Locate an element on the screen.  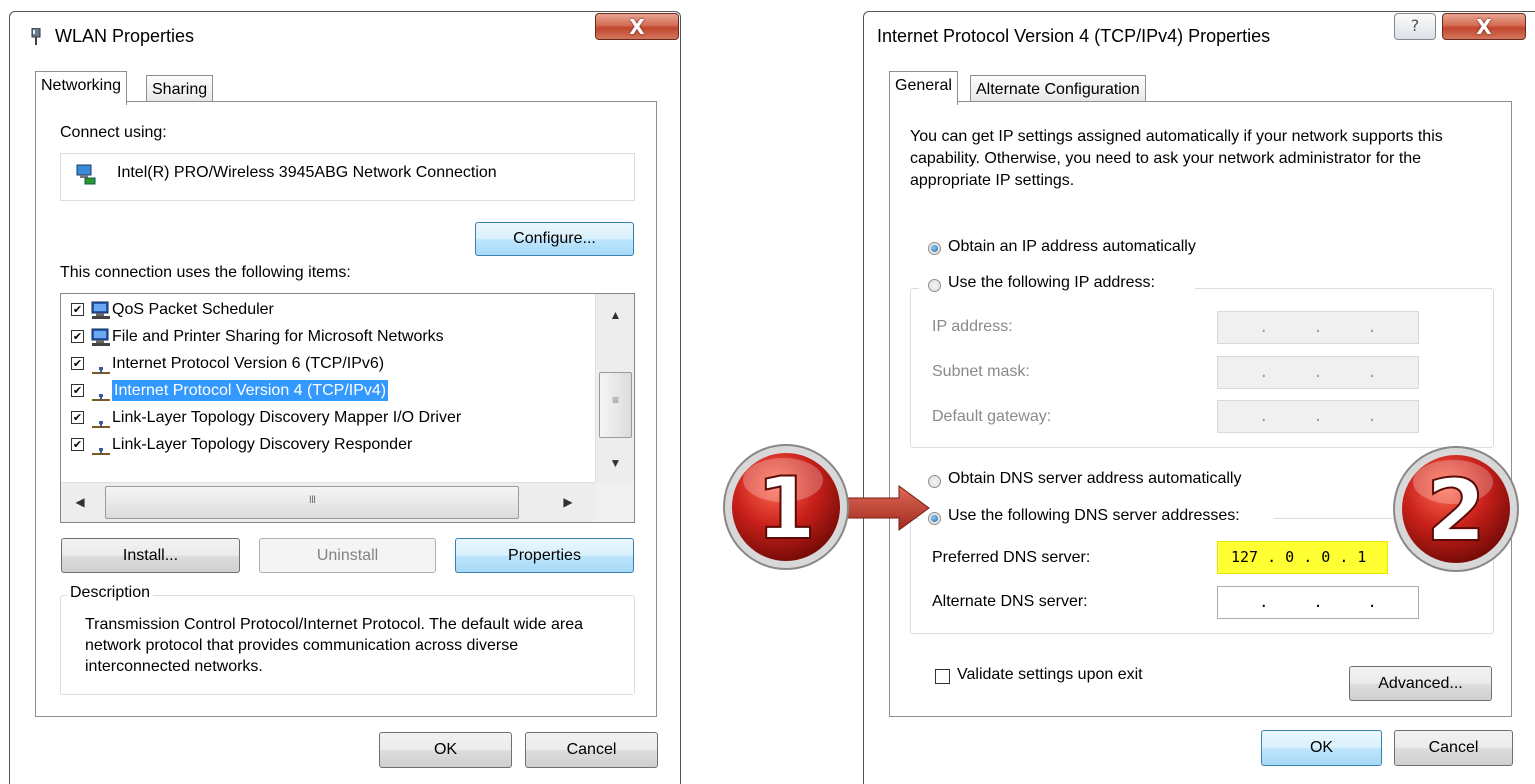
uninstall-button: Uninstall is located at coordinates (347, 555).